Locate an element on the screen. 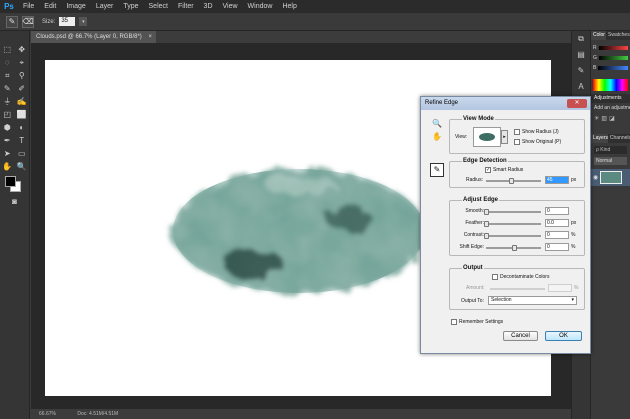  show-original-checkbox is located at coordinates (517, 142).